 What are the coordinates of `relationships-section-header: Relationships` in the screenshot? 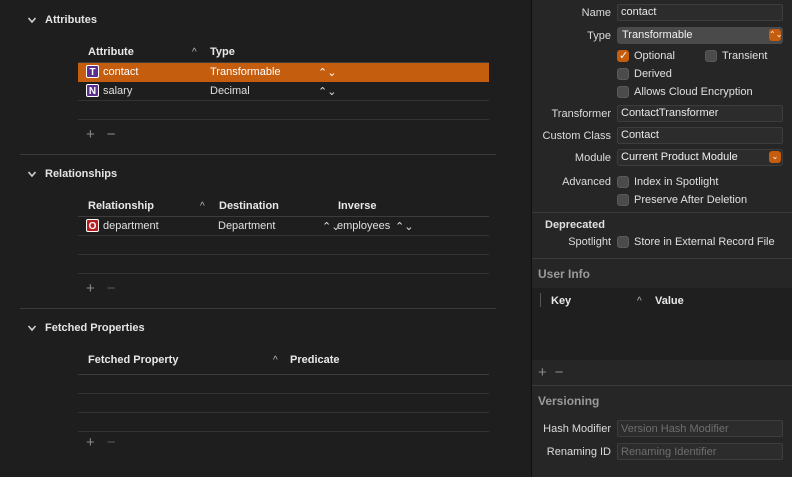 It's located at (265, 174).